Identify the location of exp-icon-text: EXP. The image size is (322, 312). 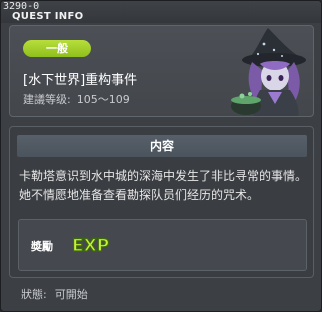
(90, 246).